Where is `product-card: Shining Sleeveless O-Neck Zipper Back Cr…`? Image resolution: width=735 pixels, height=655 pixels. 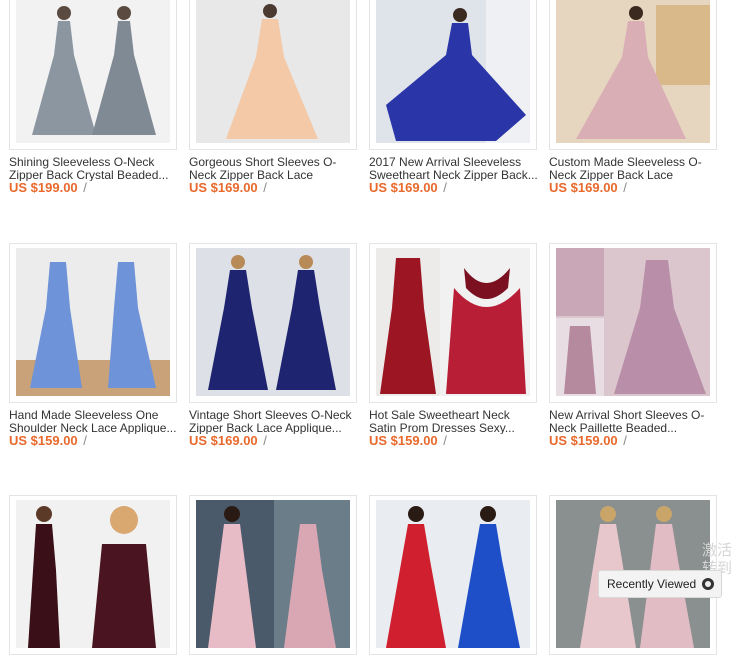 product-card: Shining Sleeveless O-Neck Zipper Back Cr… is located at coordinates (94, 97).